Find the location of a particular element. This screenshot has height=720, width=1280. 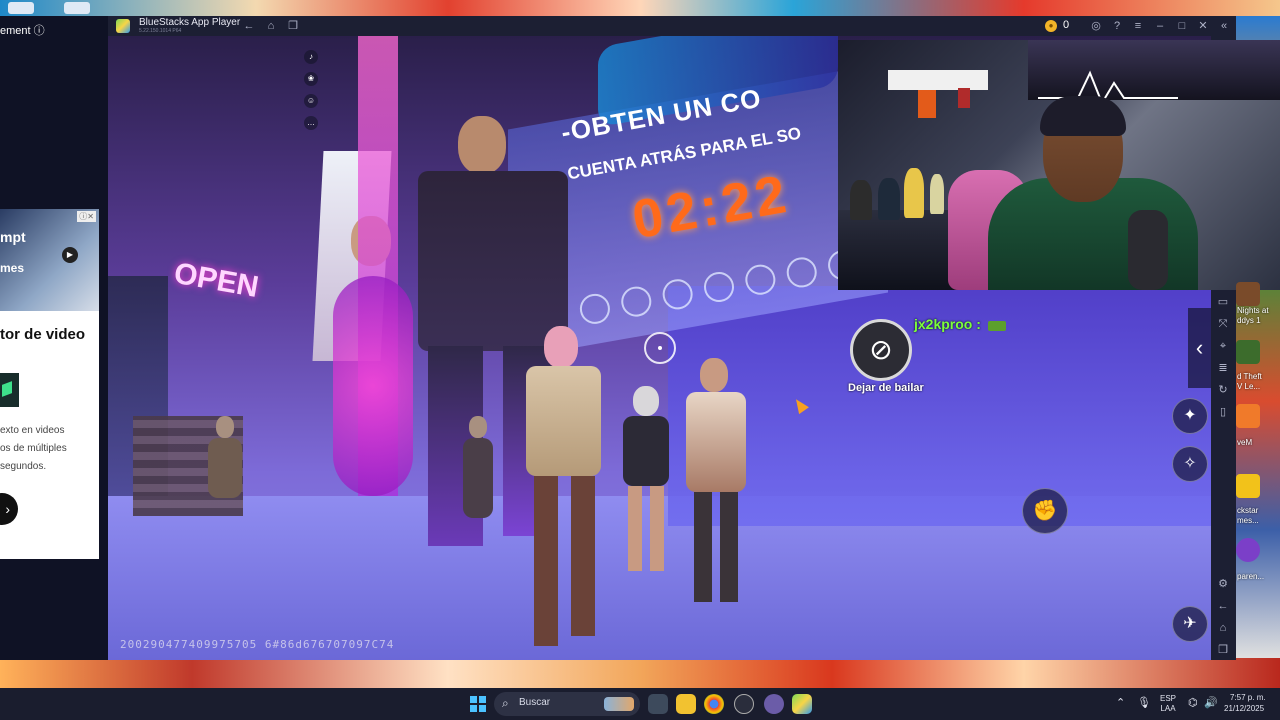

back-icon: ← is located at coordinates (249, 26).